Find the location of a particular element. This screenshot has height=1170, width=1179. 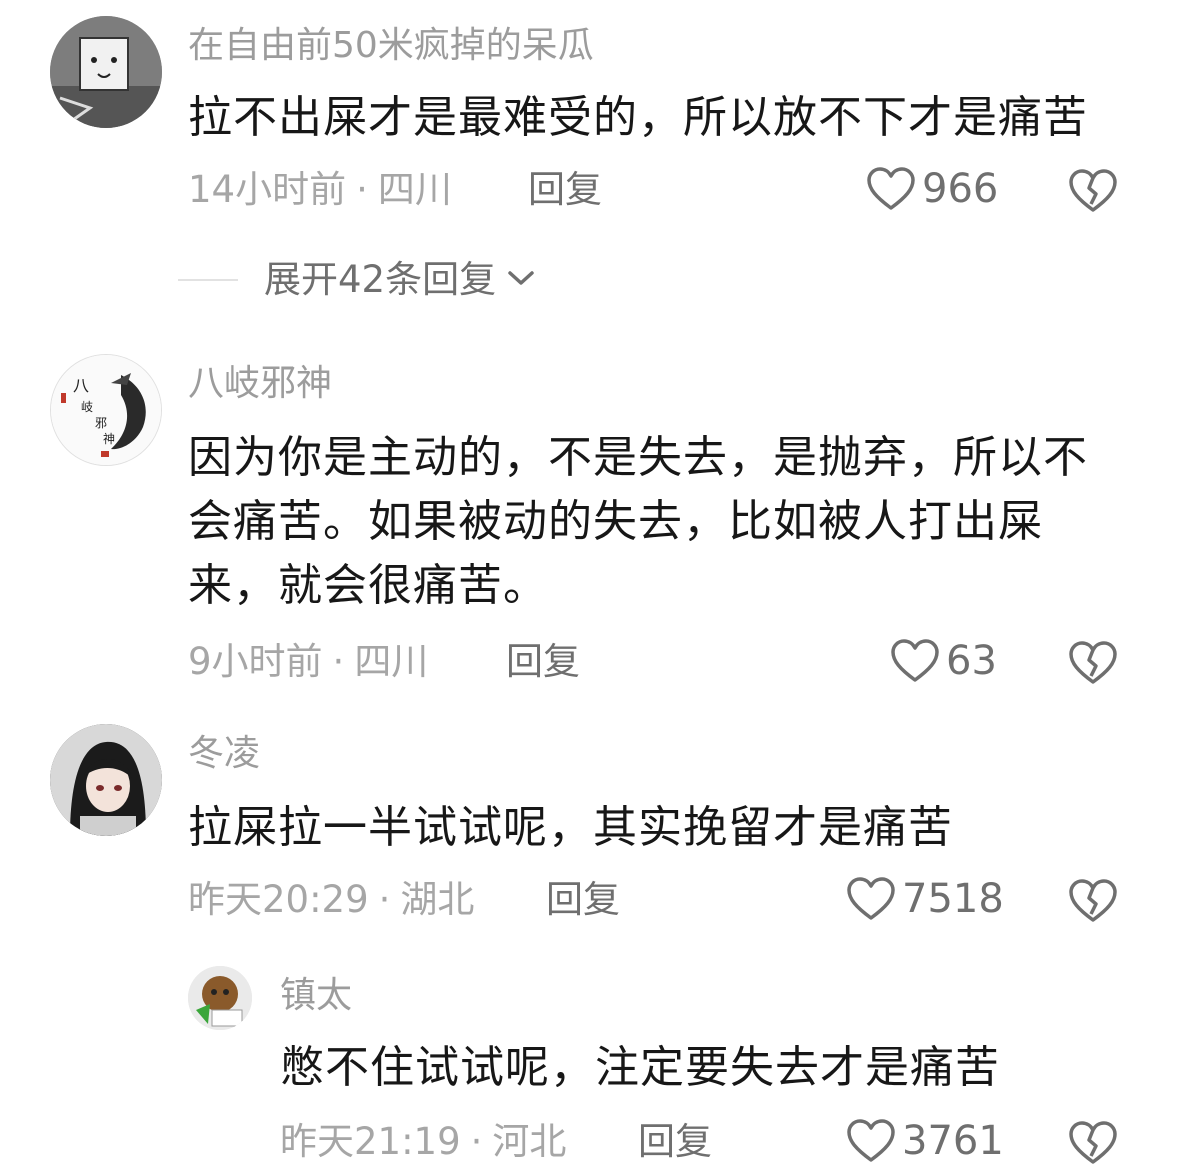

comment-meta: 14小时前 · 四川 is located at coordinates (320, 190).